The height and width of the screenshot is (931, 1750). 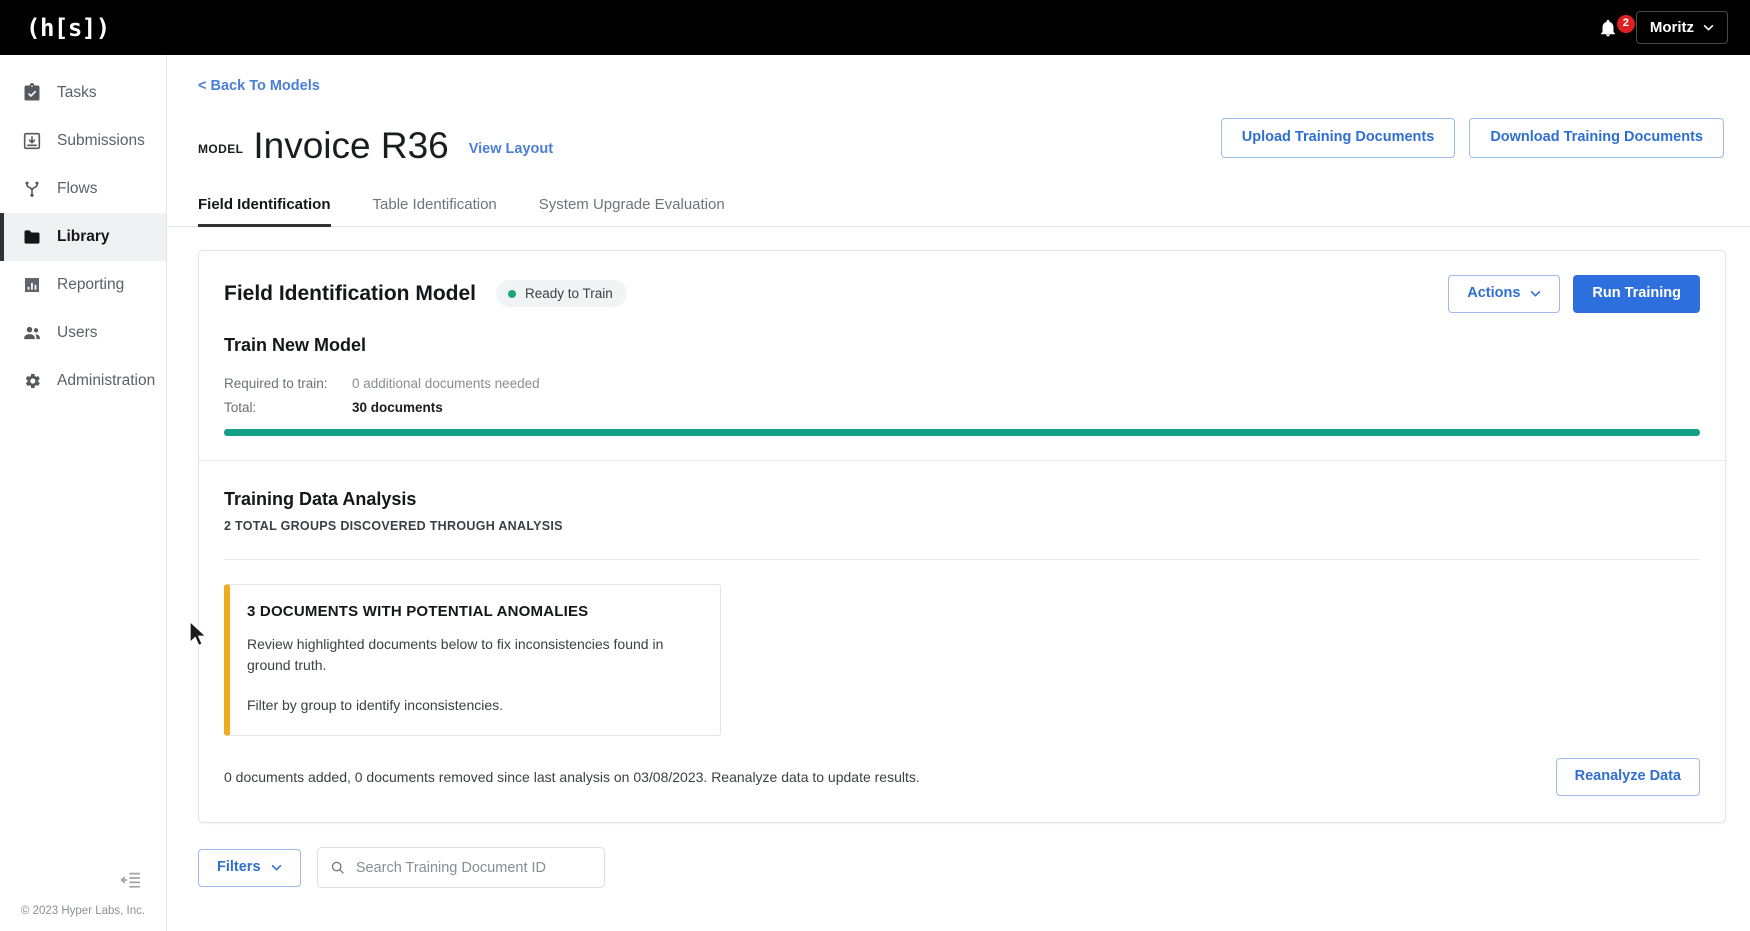 I want to click on filters-button: Filters, so click(x=249, y=867).